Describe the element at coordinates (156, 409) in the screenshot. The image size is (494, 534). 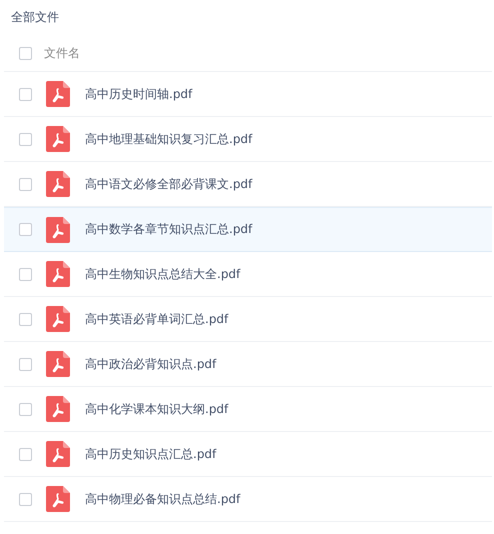
I see `file-name: 高中化学课本知识大纲.pdf` at that location.